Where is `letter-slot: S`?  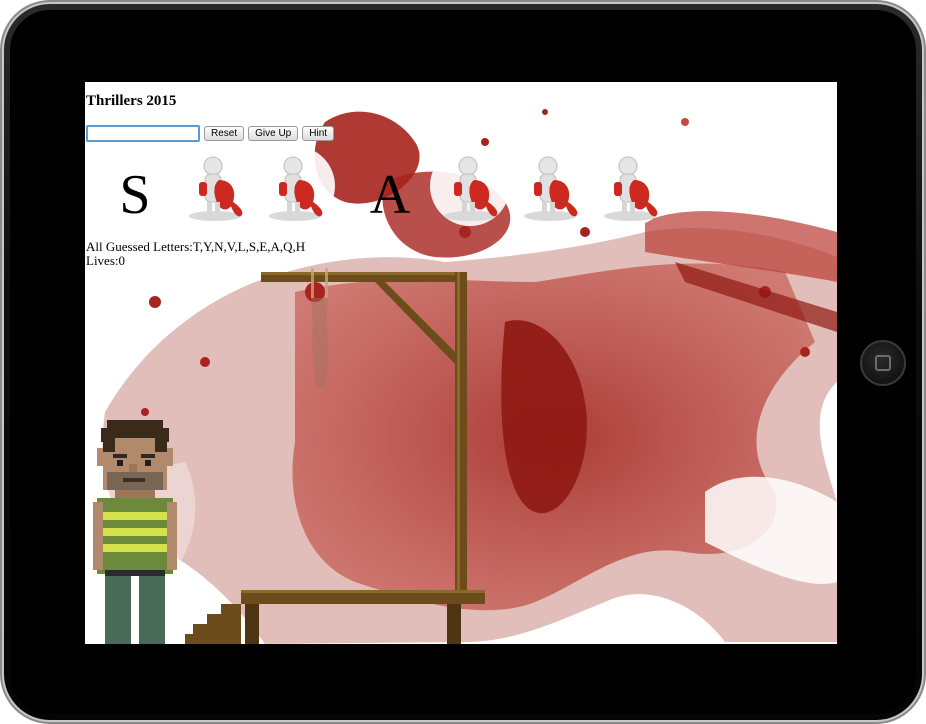
letter-slot: S is located at coordinates (135, 186).